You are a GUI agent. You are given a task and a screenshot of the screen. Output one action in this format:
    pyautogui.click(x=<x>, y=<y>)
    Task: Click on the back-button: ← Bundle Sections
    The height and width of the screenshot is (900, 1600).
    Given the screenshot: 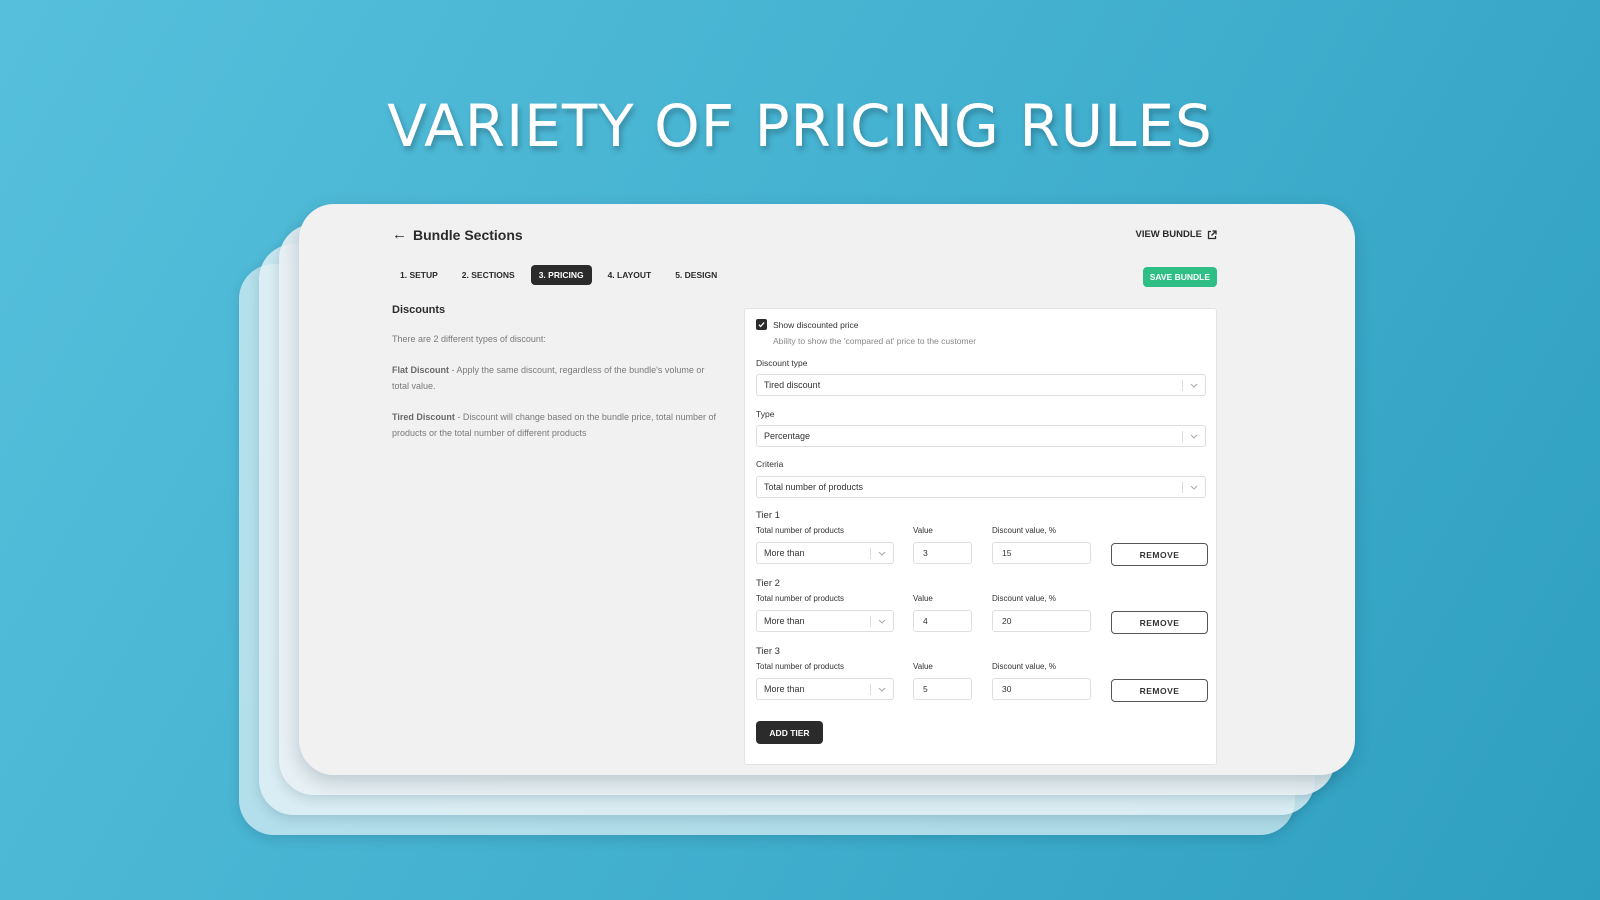 What is the action you would take?
    pyautogui.click(x=457, y=234)
    